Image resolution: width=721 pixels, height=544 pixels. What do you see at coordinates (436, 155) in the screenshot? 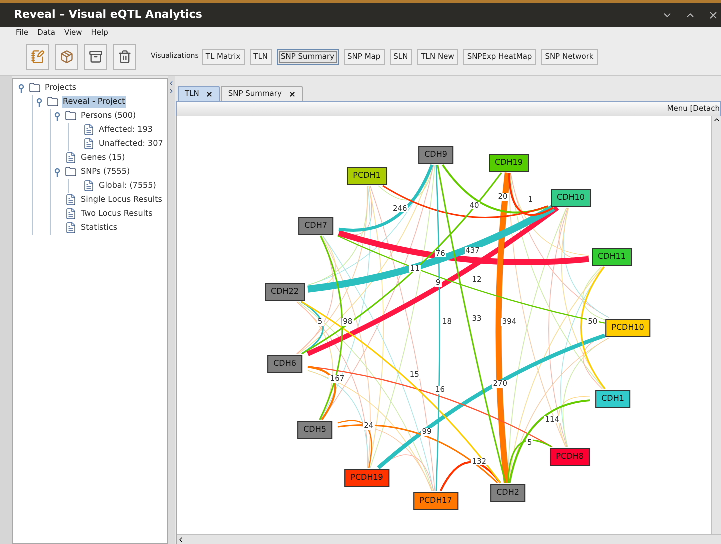
I see `gene-node: CDH9` at bounding box center [436, 155].